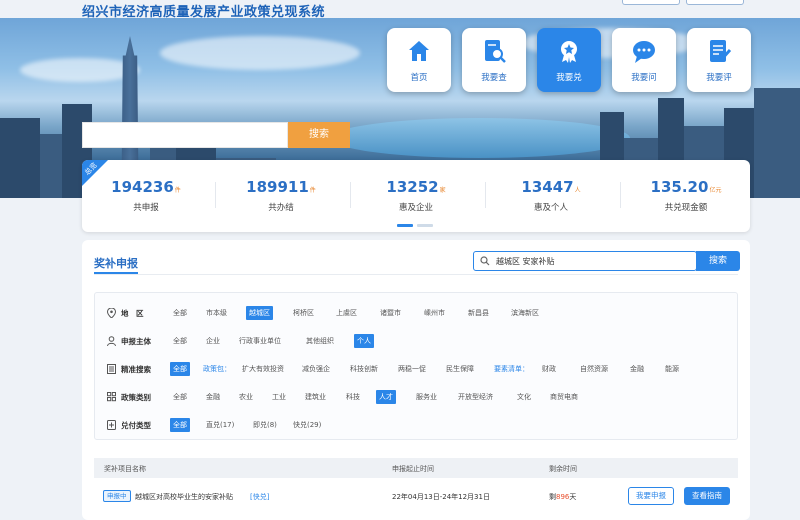 The height and width of the screenshot is (520, 800). Describe the element at coordinates (117, 496) in the screenshot. I see `status-badge: 申报中` at that location.